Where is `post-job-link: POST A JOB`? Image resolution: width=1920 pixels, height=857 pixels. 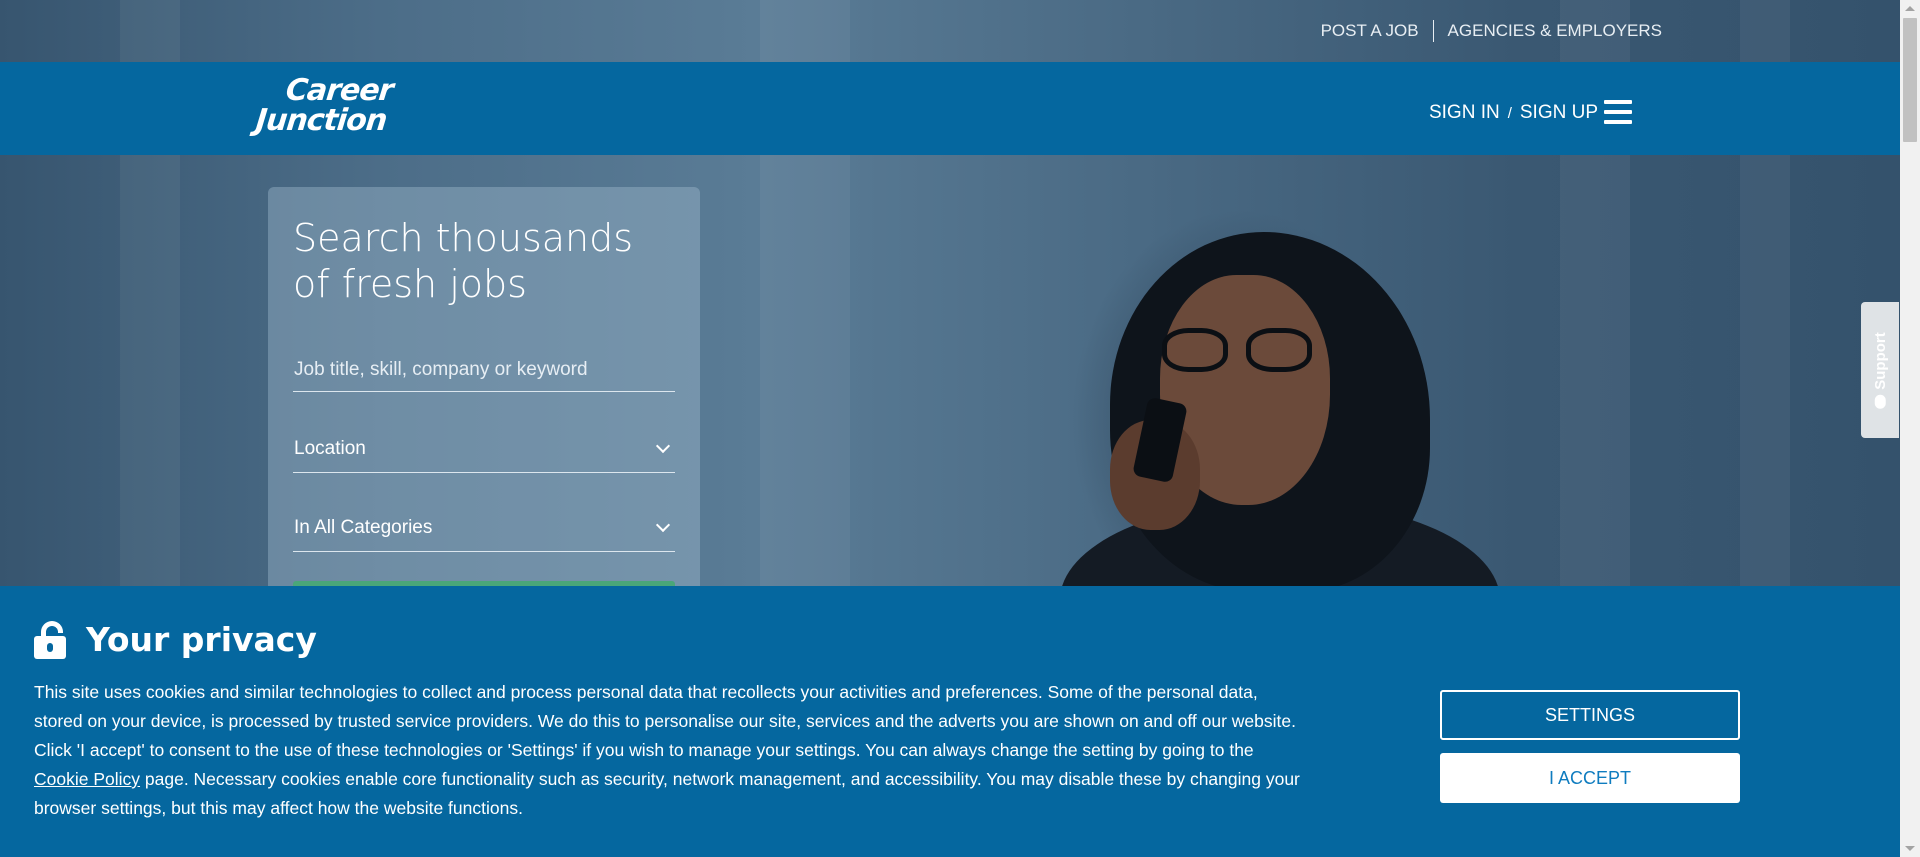 post-job-link: POST A JOB is located at coordinates (1370, 31).